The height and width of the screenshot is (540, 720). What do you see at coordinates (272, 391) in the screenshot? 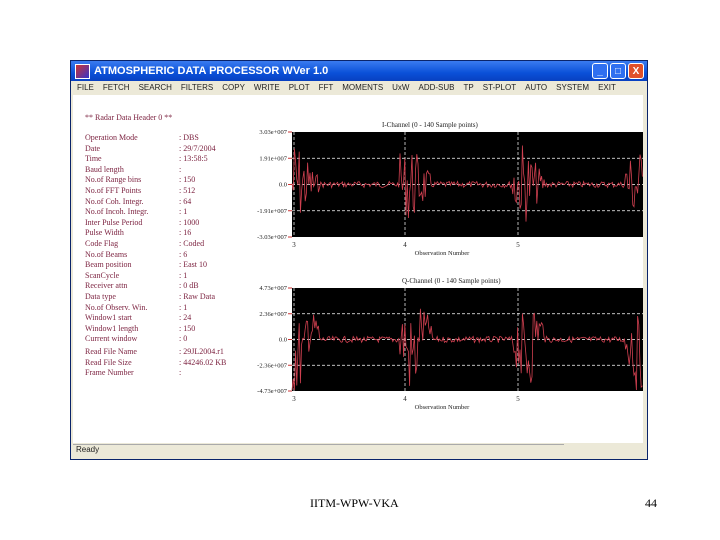
I see `y-tick-label: -4.73e+007` at bounding box center [272, 391].